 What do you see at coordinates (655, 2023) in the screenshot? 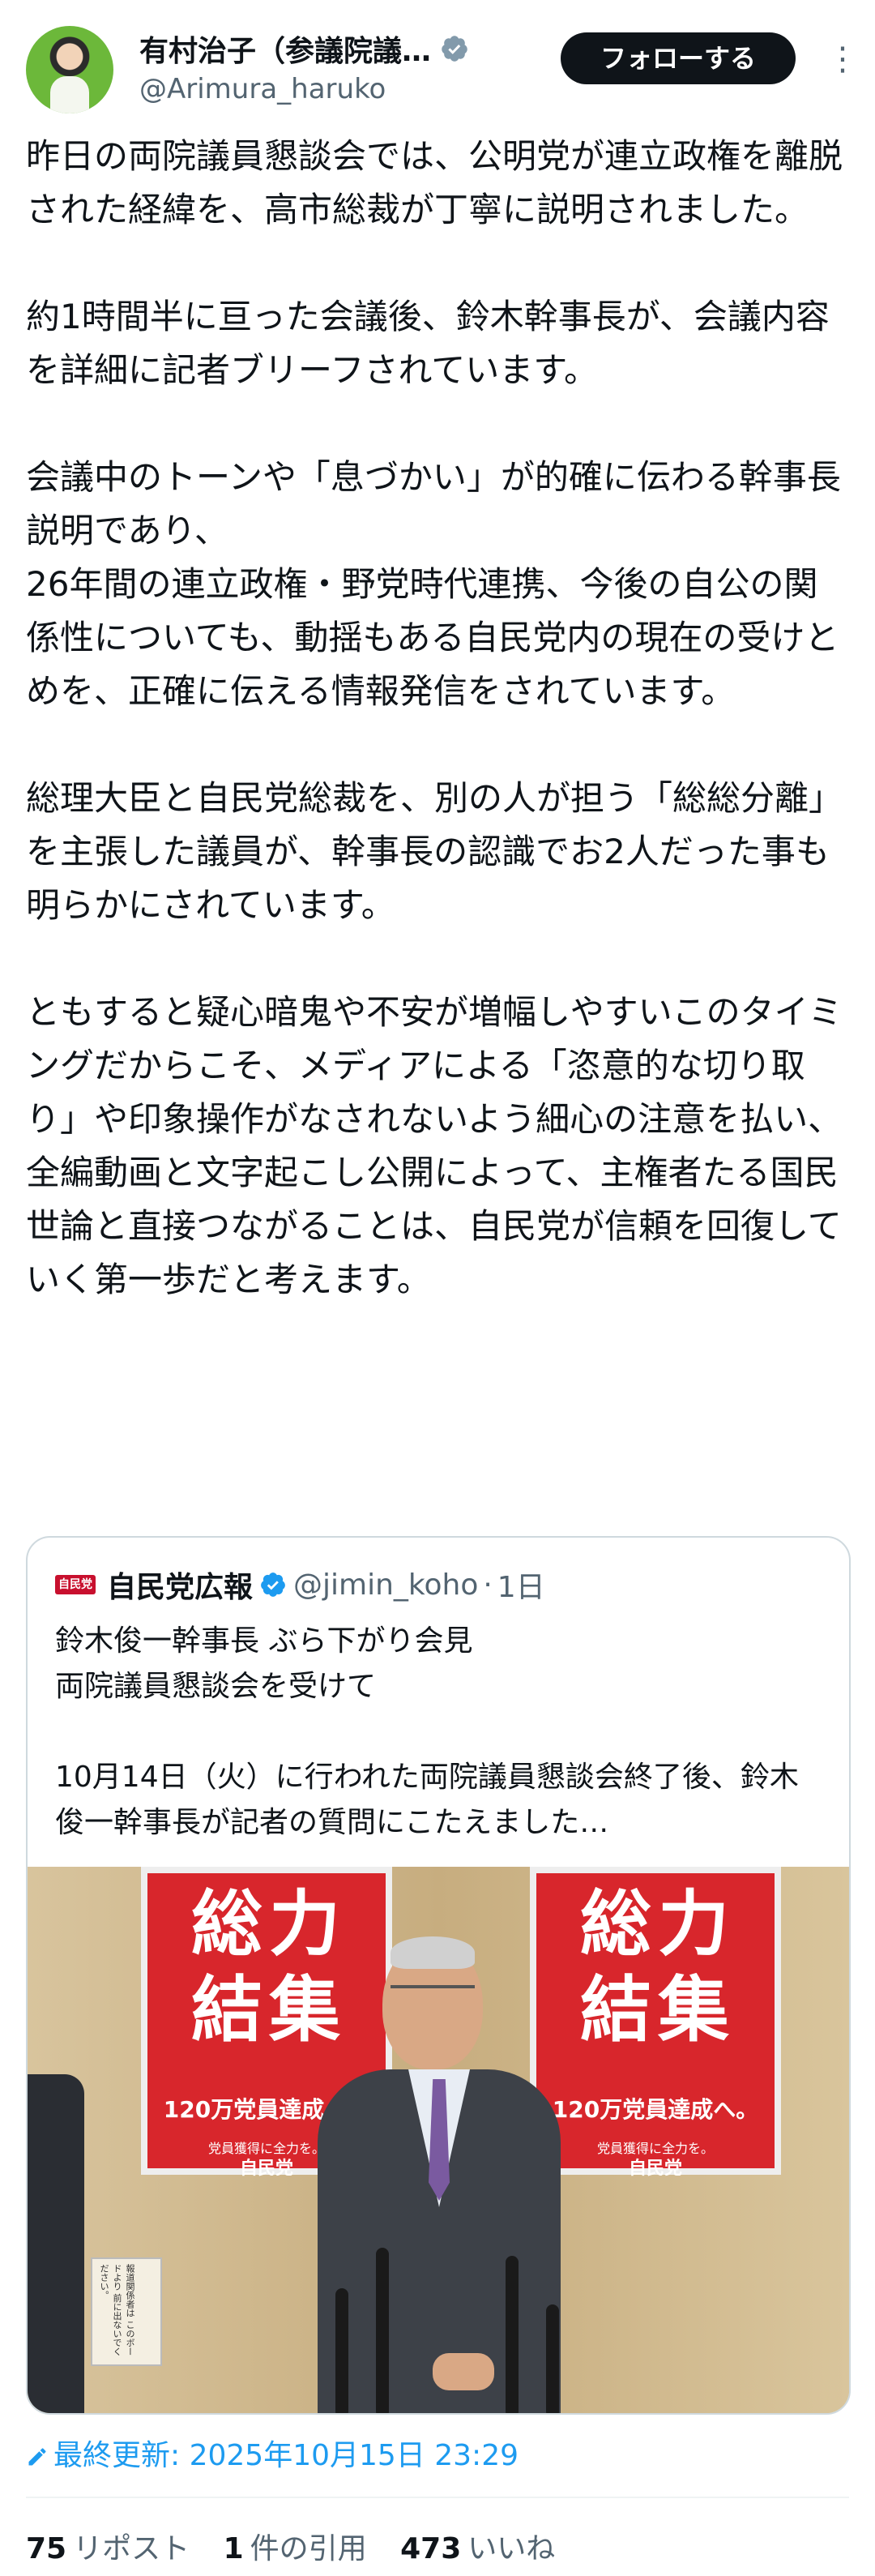
I see `poster-right: 総力 結集 120万党員達成へ。 党員獲得に全力を。 自民党` at bounding box center [655, 2023].